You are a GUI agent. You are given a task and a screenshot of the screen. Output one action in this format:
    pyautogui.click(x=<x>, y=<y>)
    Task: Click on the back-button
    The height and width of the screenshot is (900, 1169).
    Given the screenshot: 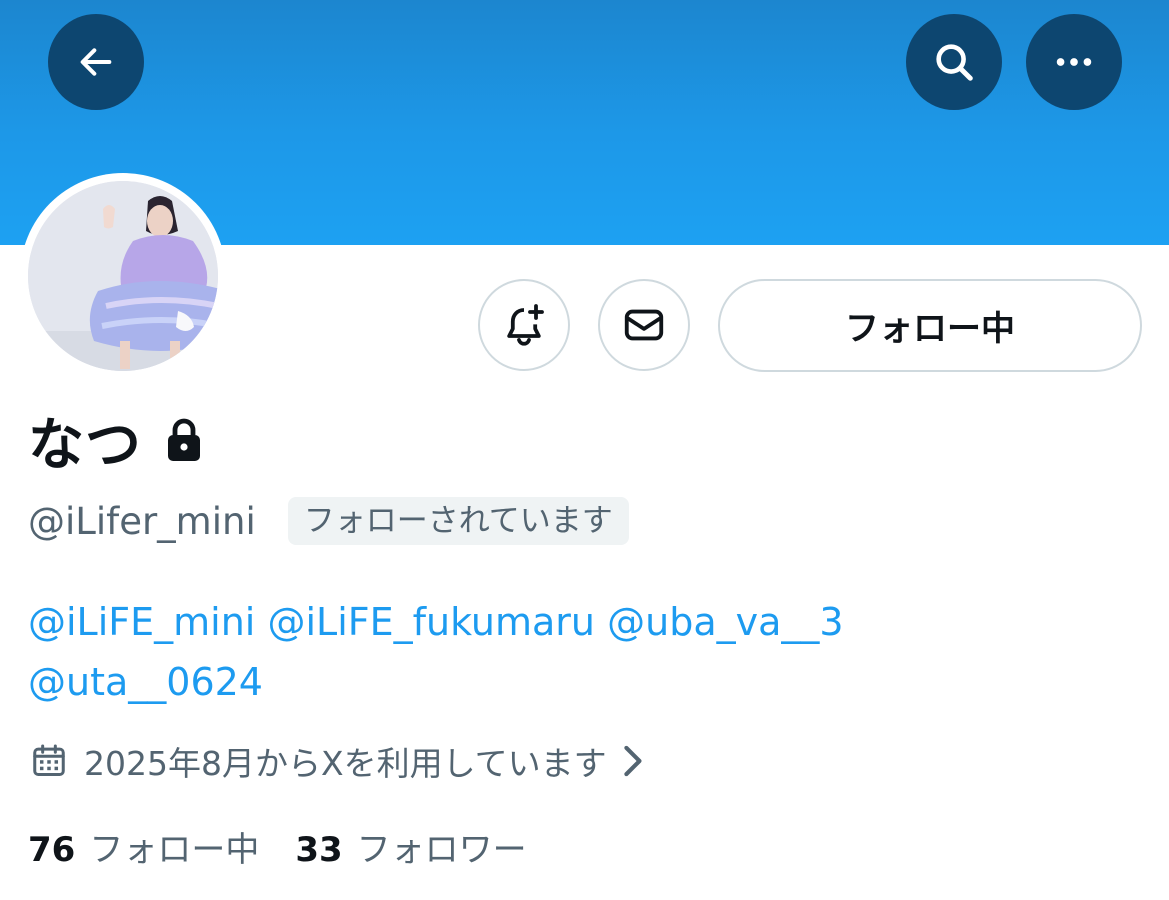 What is the action you would take?
    pyautogui.click(x=96, y=62)
    